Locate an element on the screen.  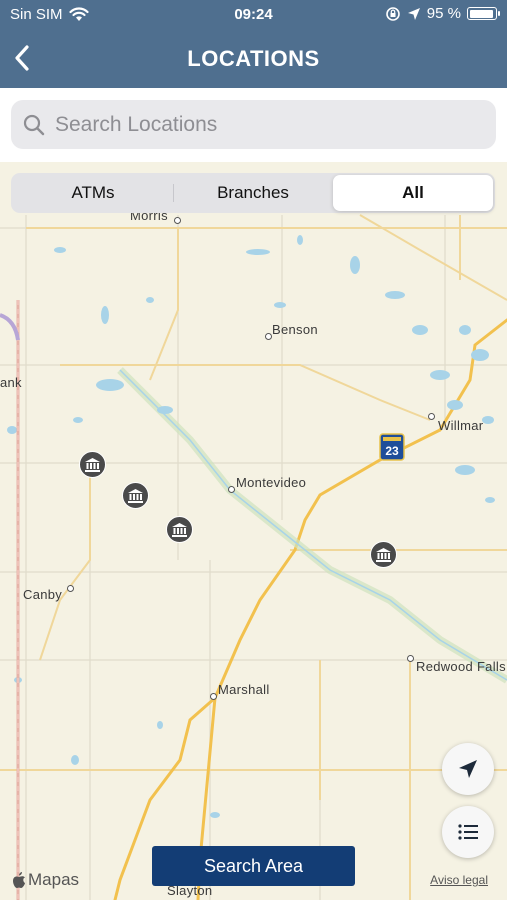
highway-shield-icon: 23 is located at coordinates (392, 447).